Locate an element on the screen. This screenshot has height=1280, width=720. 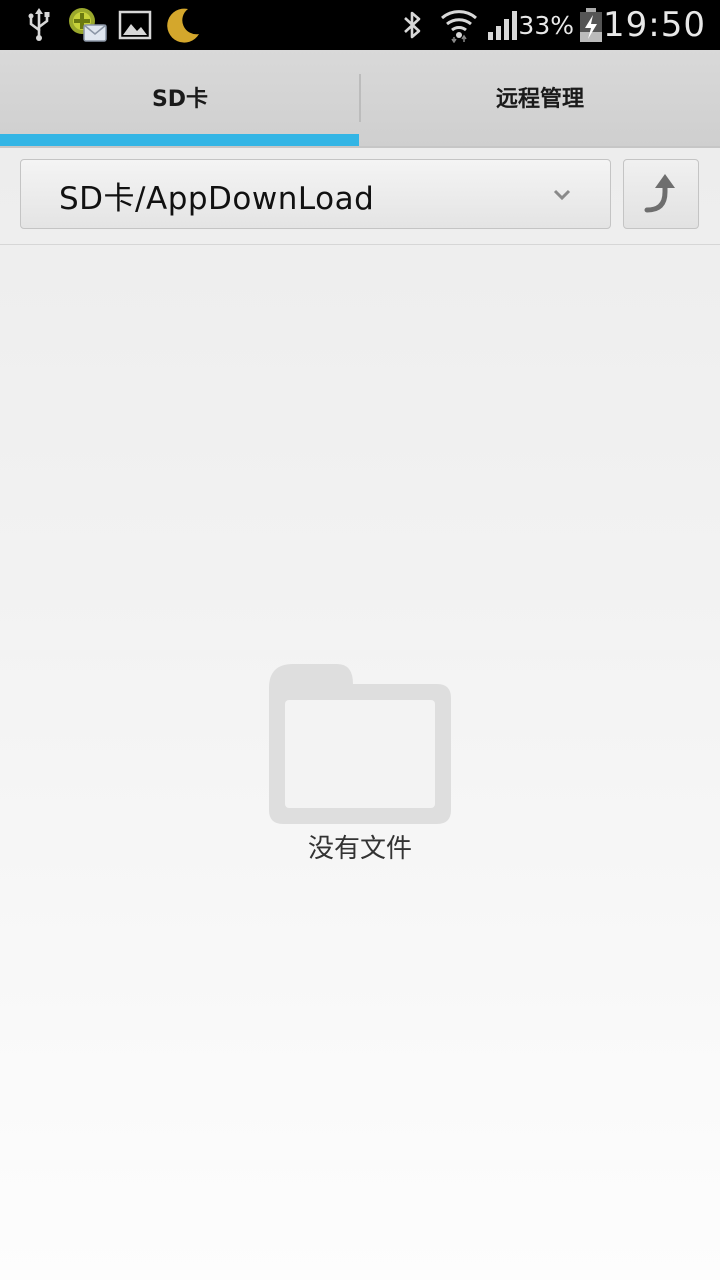
bluetooth-icon is located at coordinates (412, 25).